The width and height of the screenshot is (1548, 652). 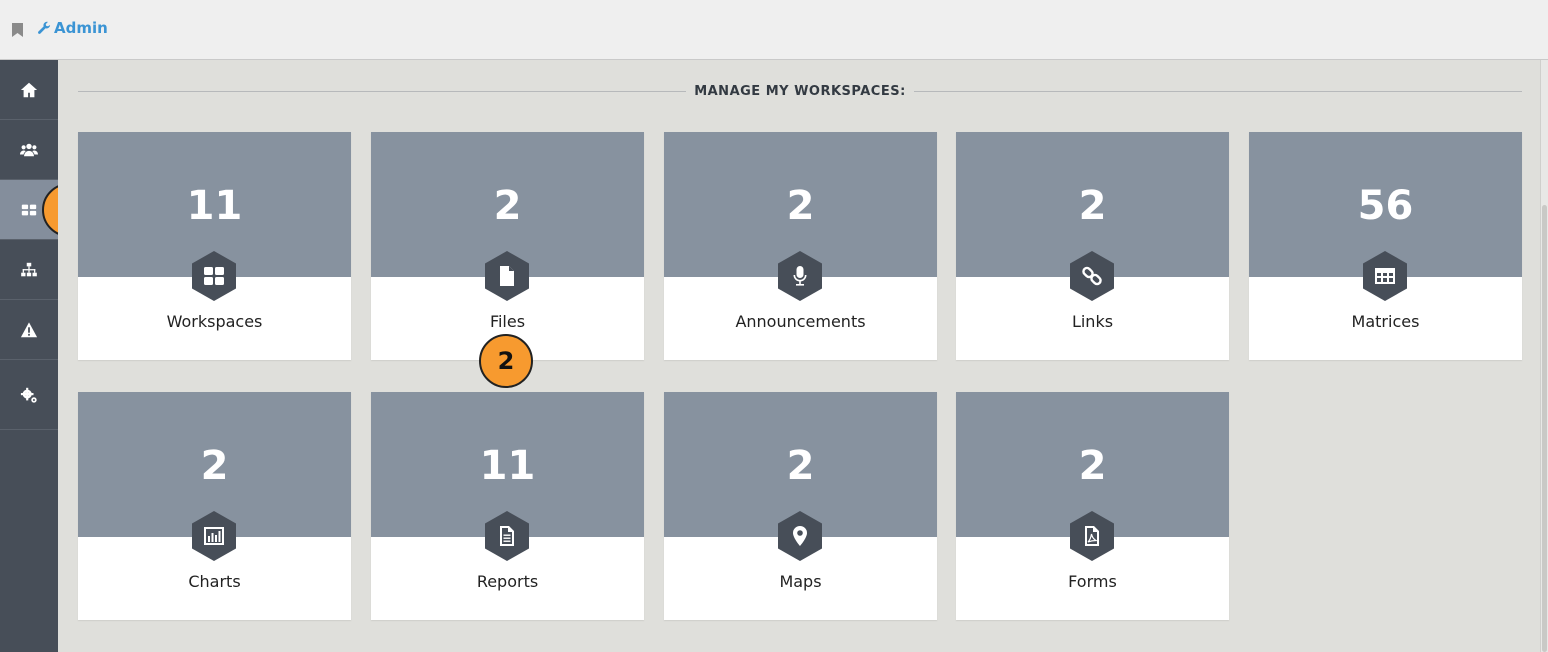 I want to click on tile-workspaces: 11 Workspaces, so click(x=214, y=246).